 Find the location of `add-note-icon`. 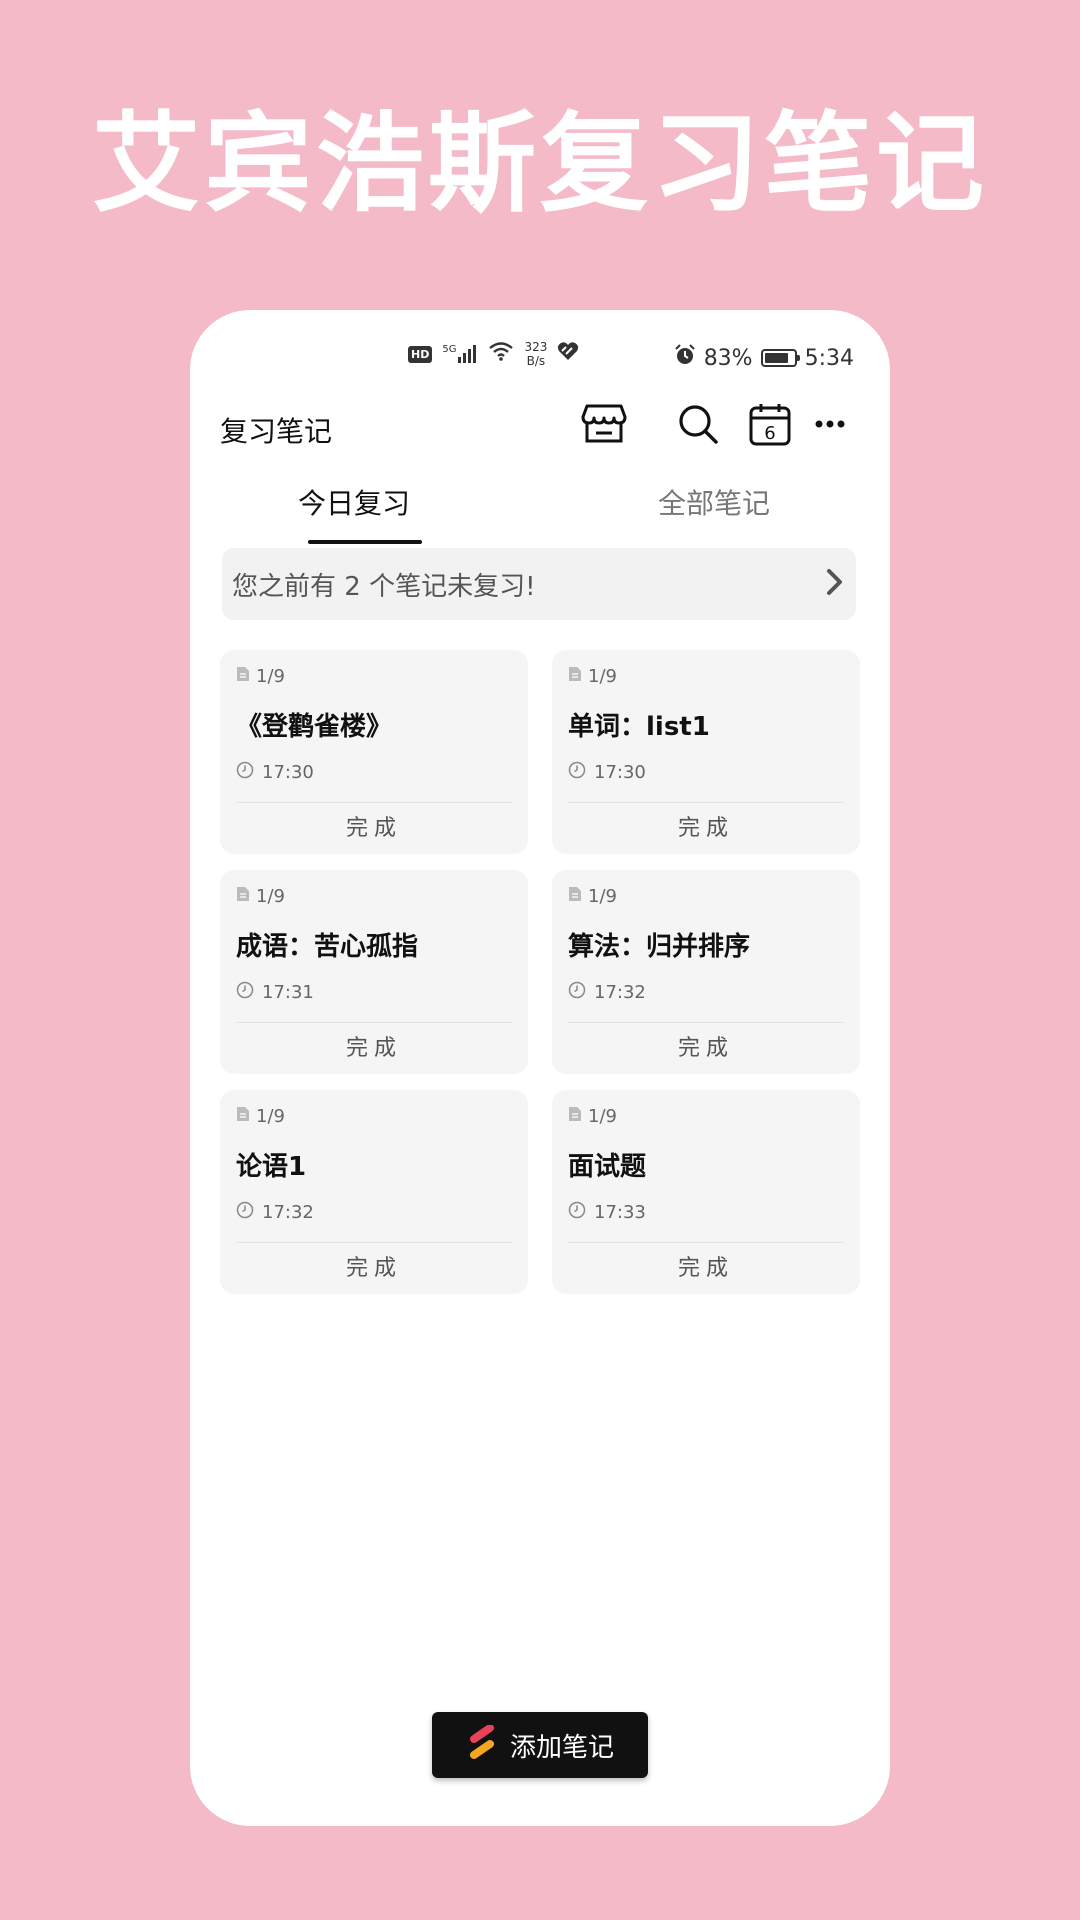

add-note-icon is located at coordinates (482, 1744).